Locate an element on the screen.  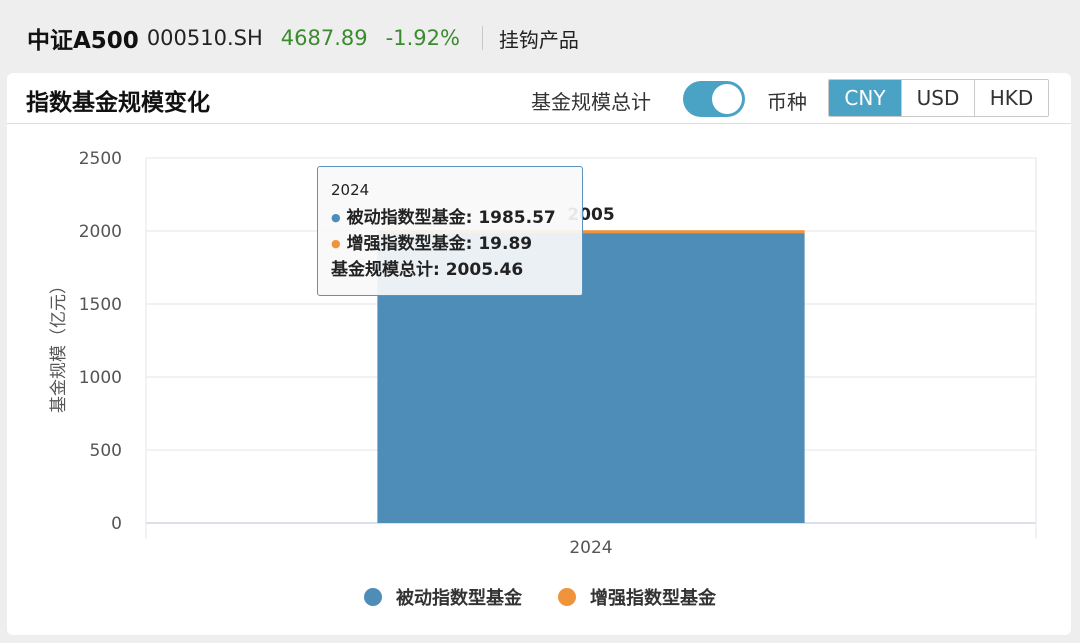
legend-enhanced-dot-icon is located at coordinates (567, 597).